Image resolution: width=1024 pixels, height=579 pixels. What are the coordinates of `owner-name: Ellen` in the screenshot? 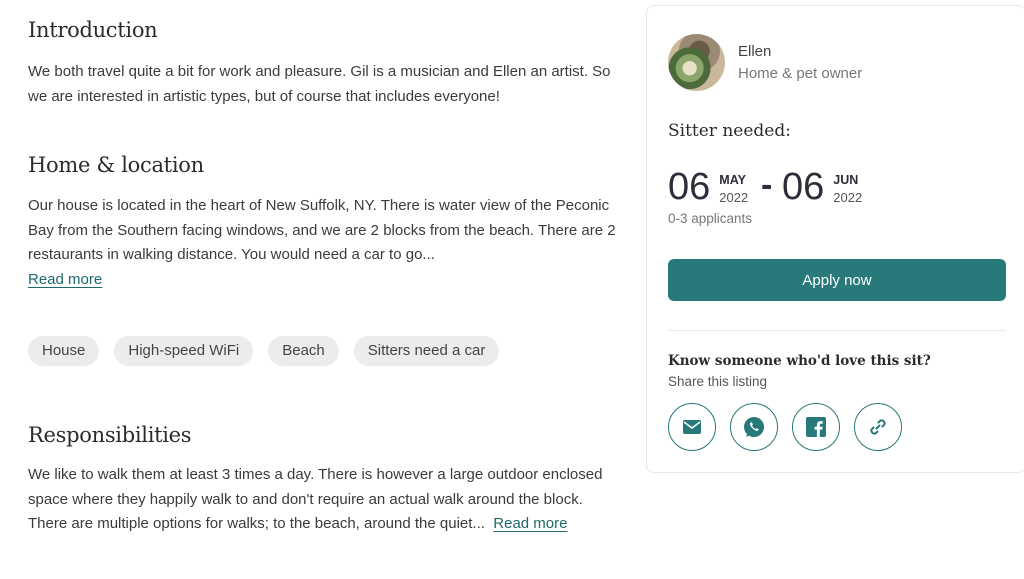 It's located at (755, 51).